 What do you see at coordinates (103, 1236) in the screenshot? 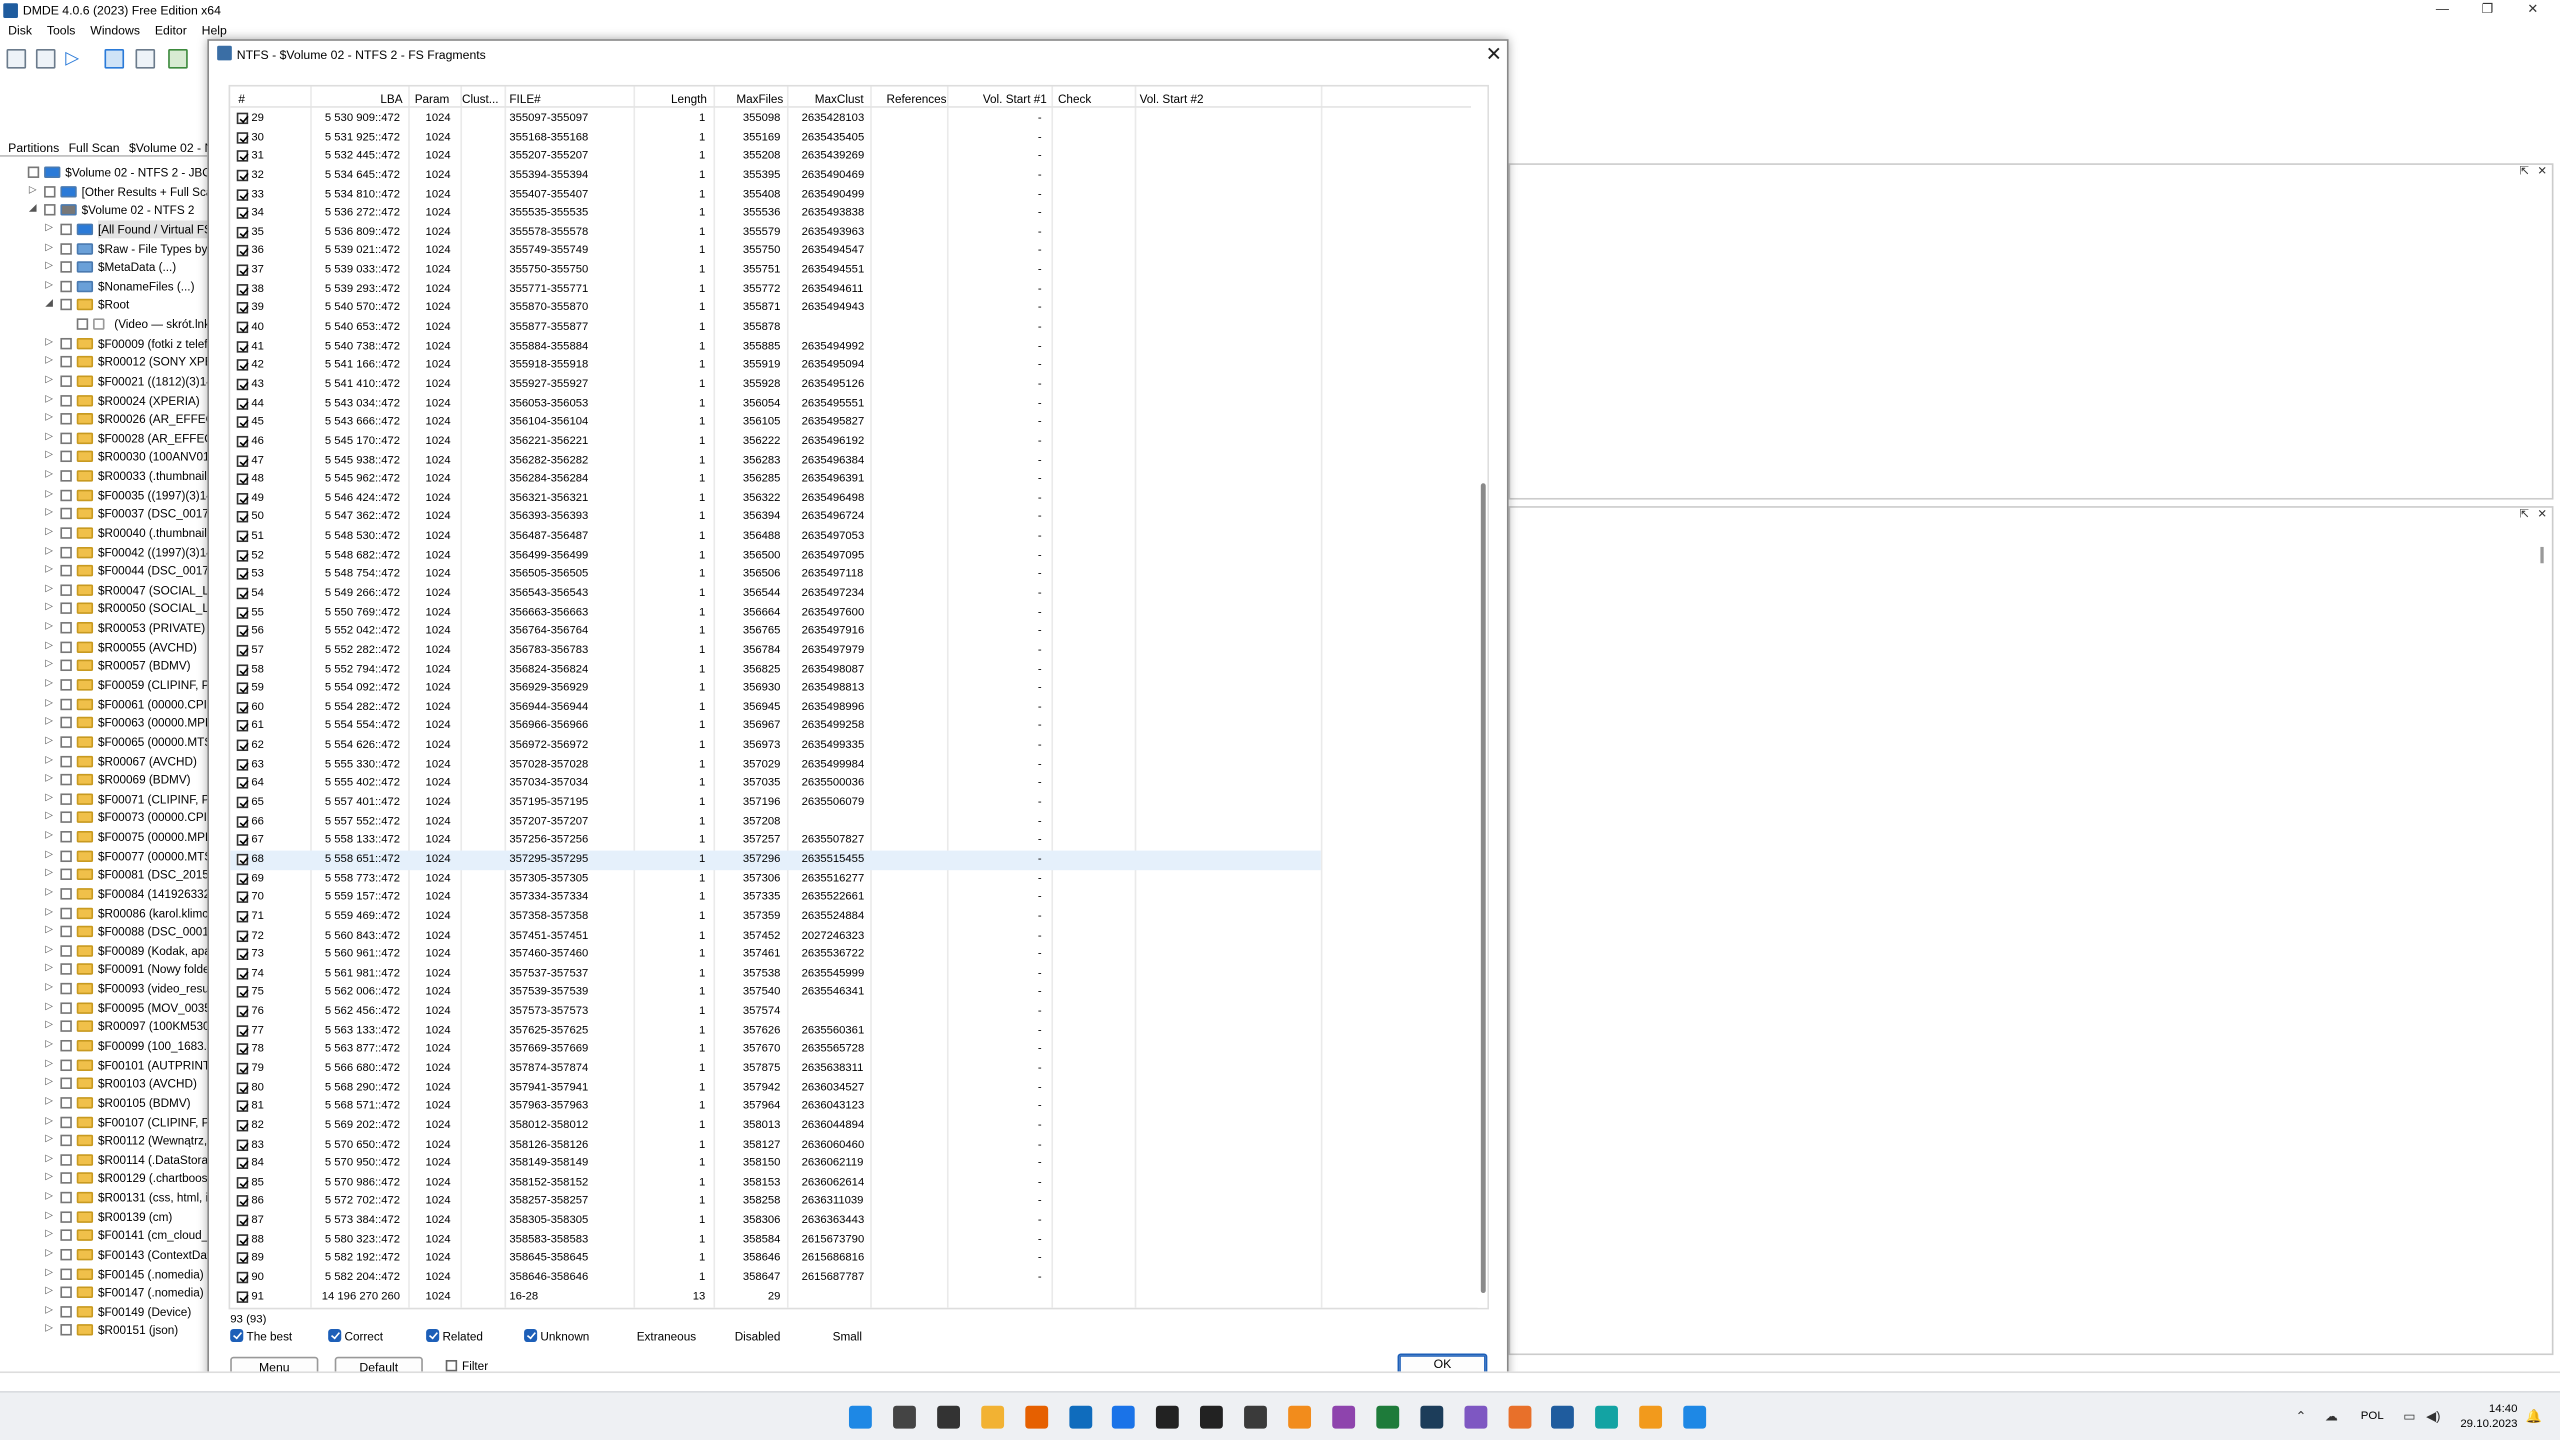
I see `tree-item: ▷ $F00141 (cm_cloud_sdk` at bounding box center [103, 1236].